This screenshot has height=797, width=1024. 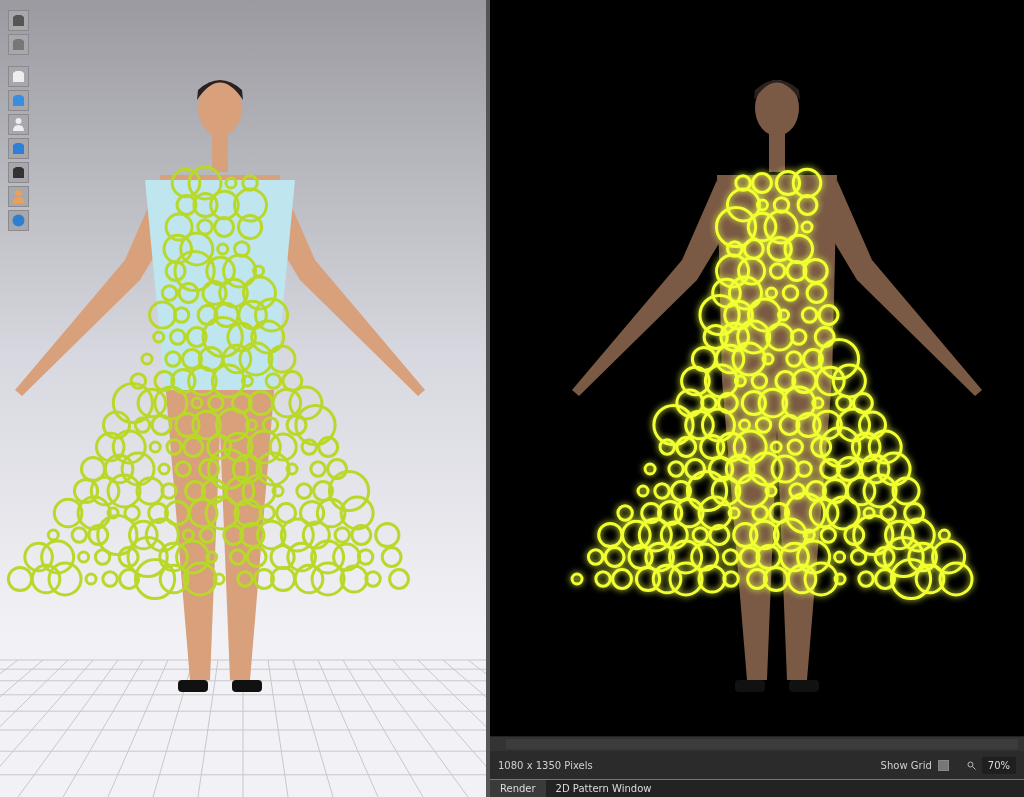 What do you see at coordinates (603, 788) in the screenshot?
I see `tab: 2D Pattern Window` at bounding box center [603, 788].